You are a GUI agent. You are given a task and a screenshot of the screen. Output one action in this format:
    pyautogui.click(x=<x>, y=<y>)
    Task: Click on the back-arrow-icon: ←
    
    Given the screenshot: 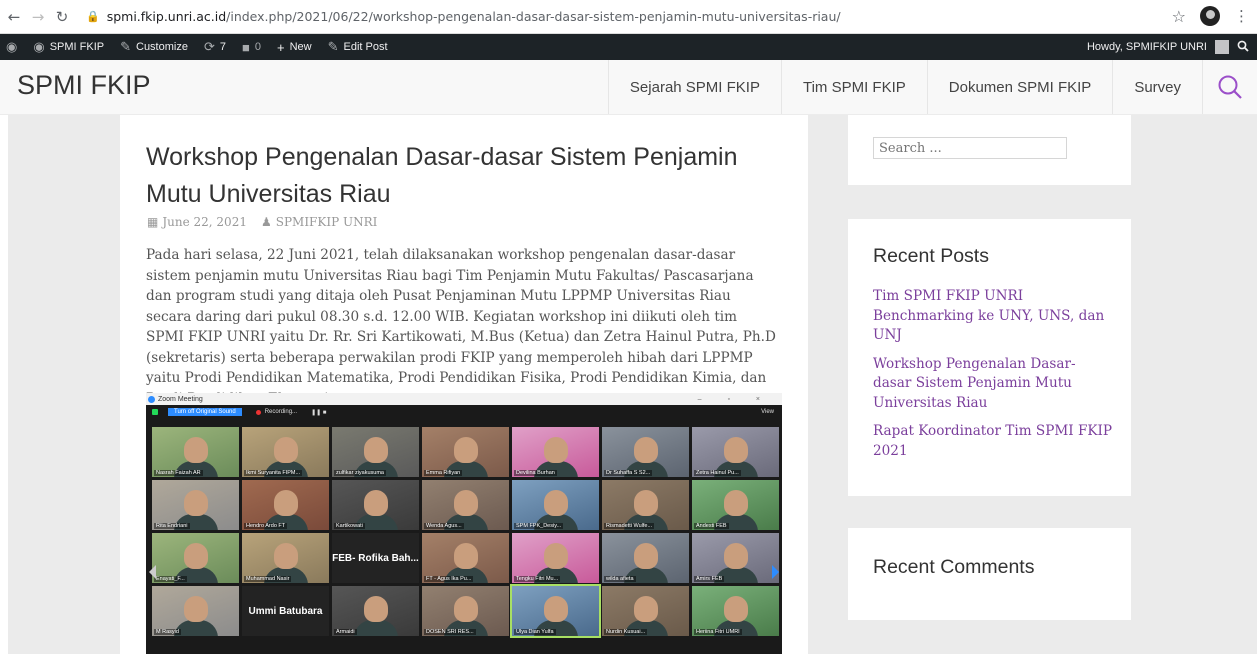 What is the action you would take?
    pyautogui.click(x=14, y=17)
    